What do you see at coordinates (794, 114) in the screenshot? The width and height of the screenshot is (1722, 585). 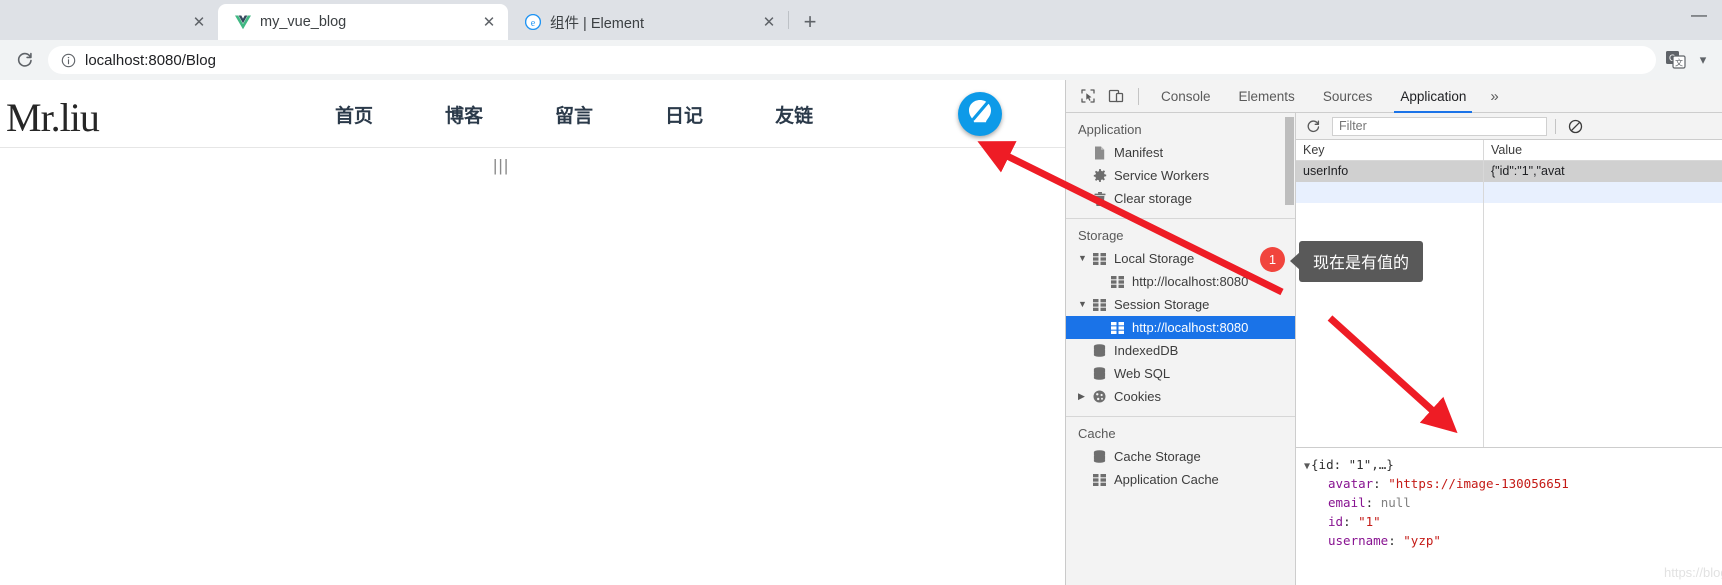 I see `nav-item-links: 友链` at bounding box center [794, 114].